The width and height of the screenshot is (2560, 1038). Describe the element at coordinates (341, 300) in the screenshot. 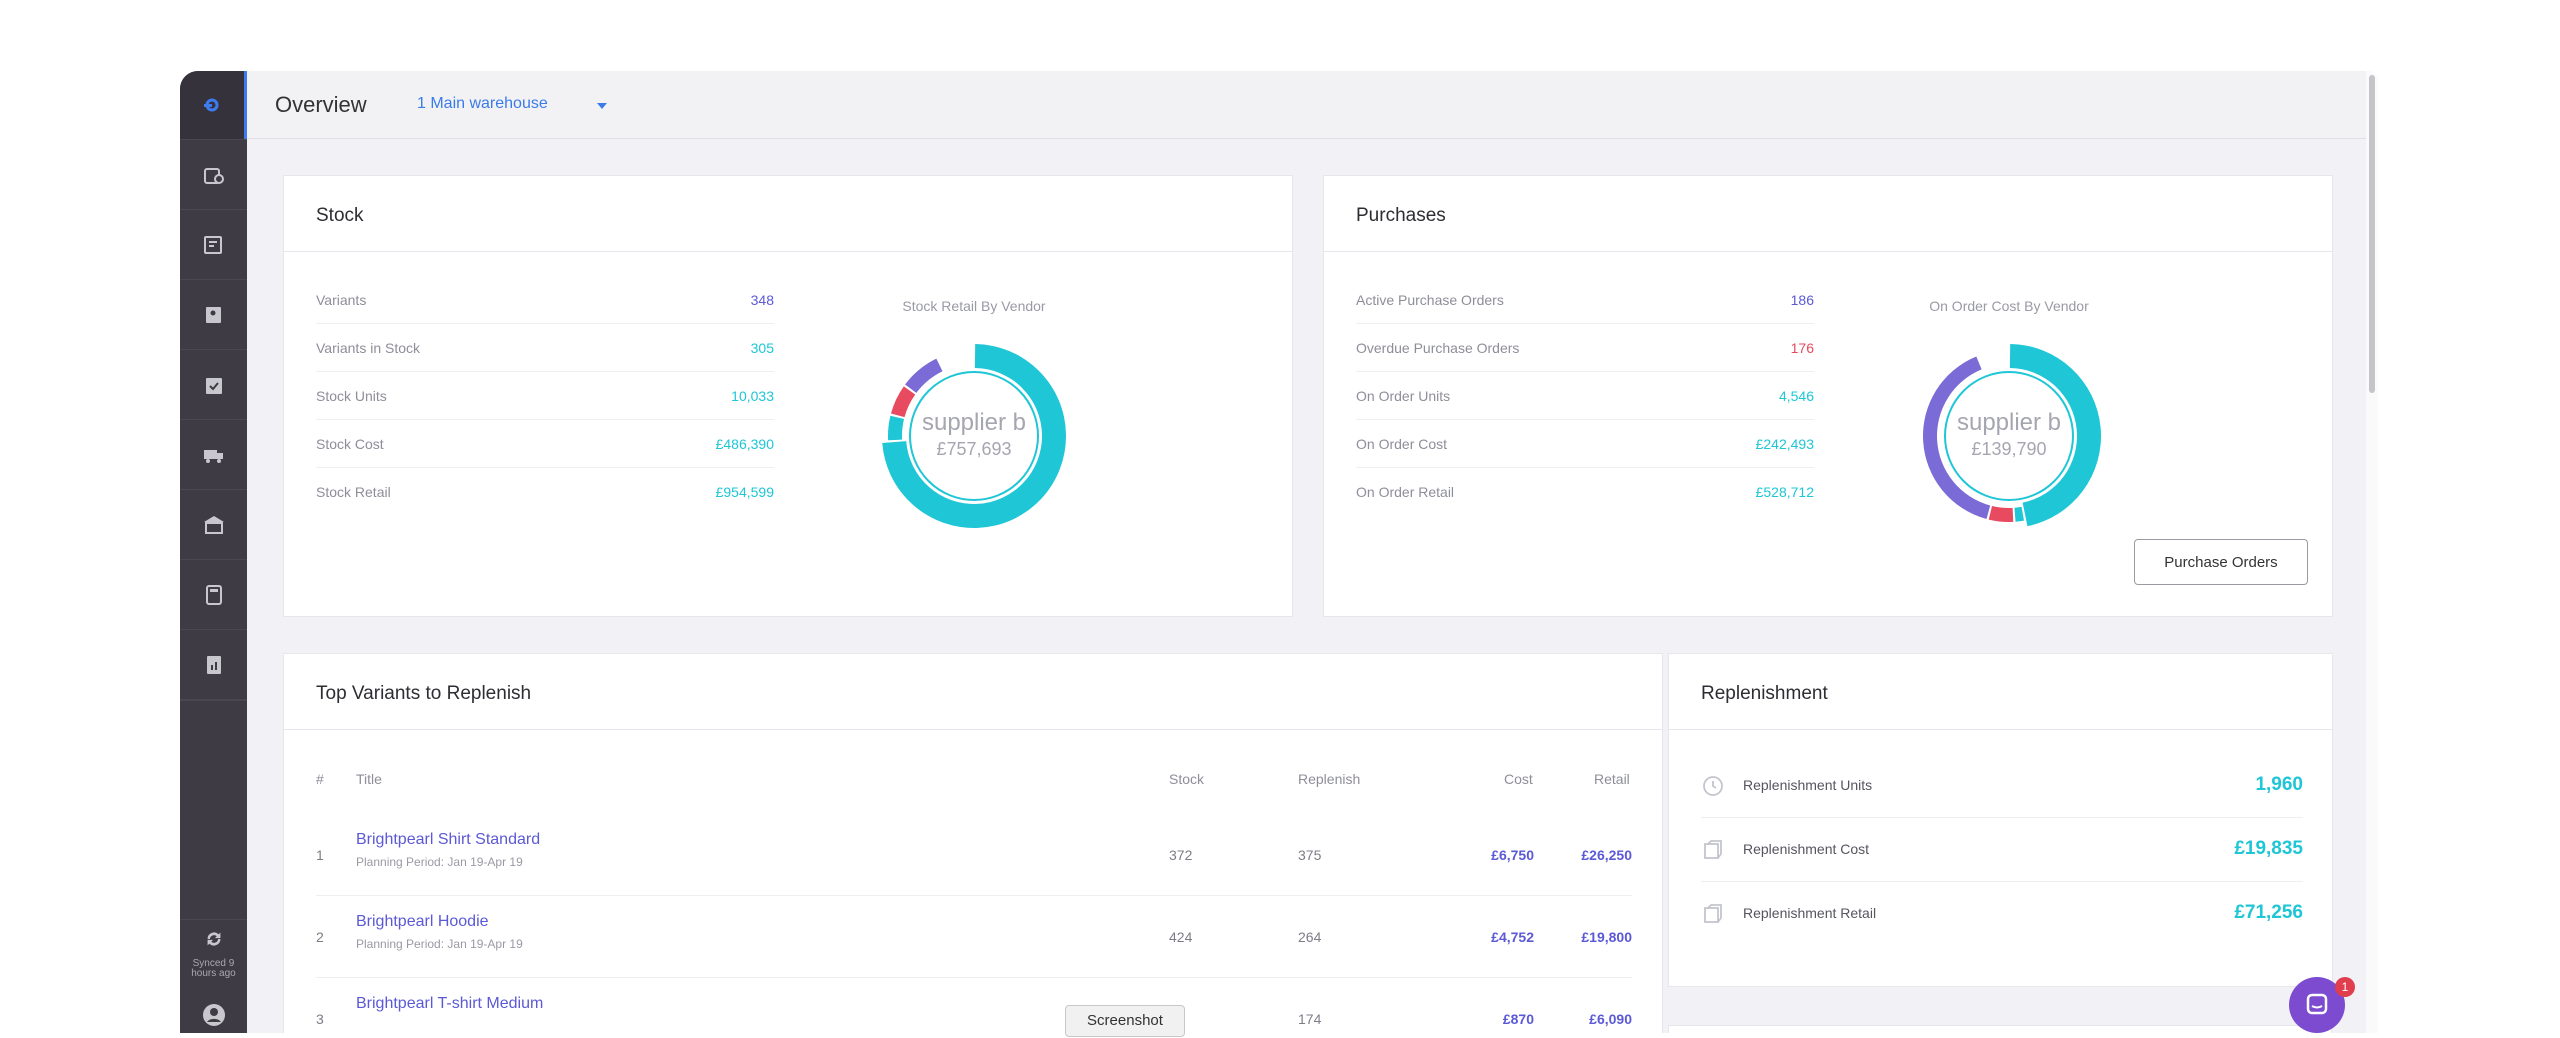

I see `stock-metric-label: Variants` at that location.